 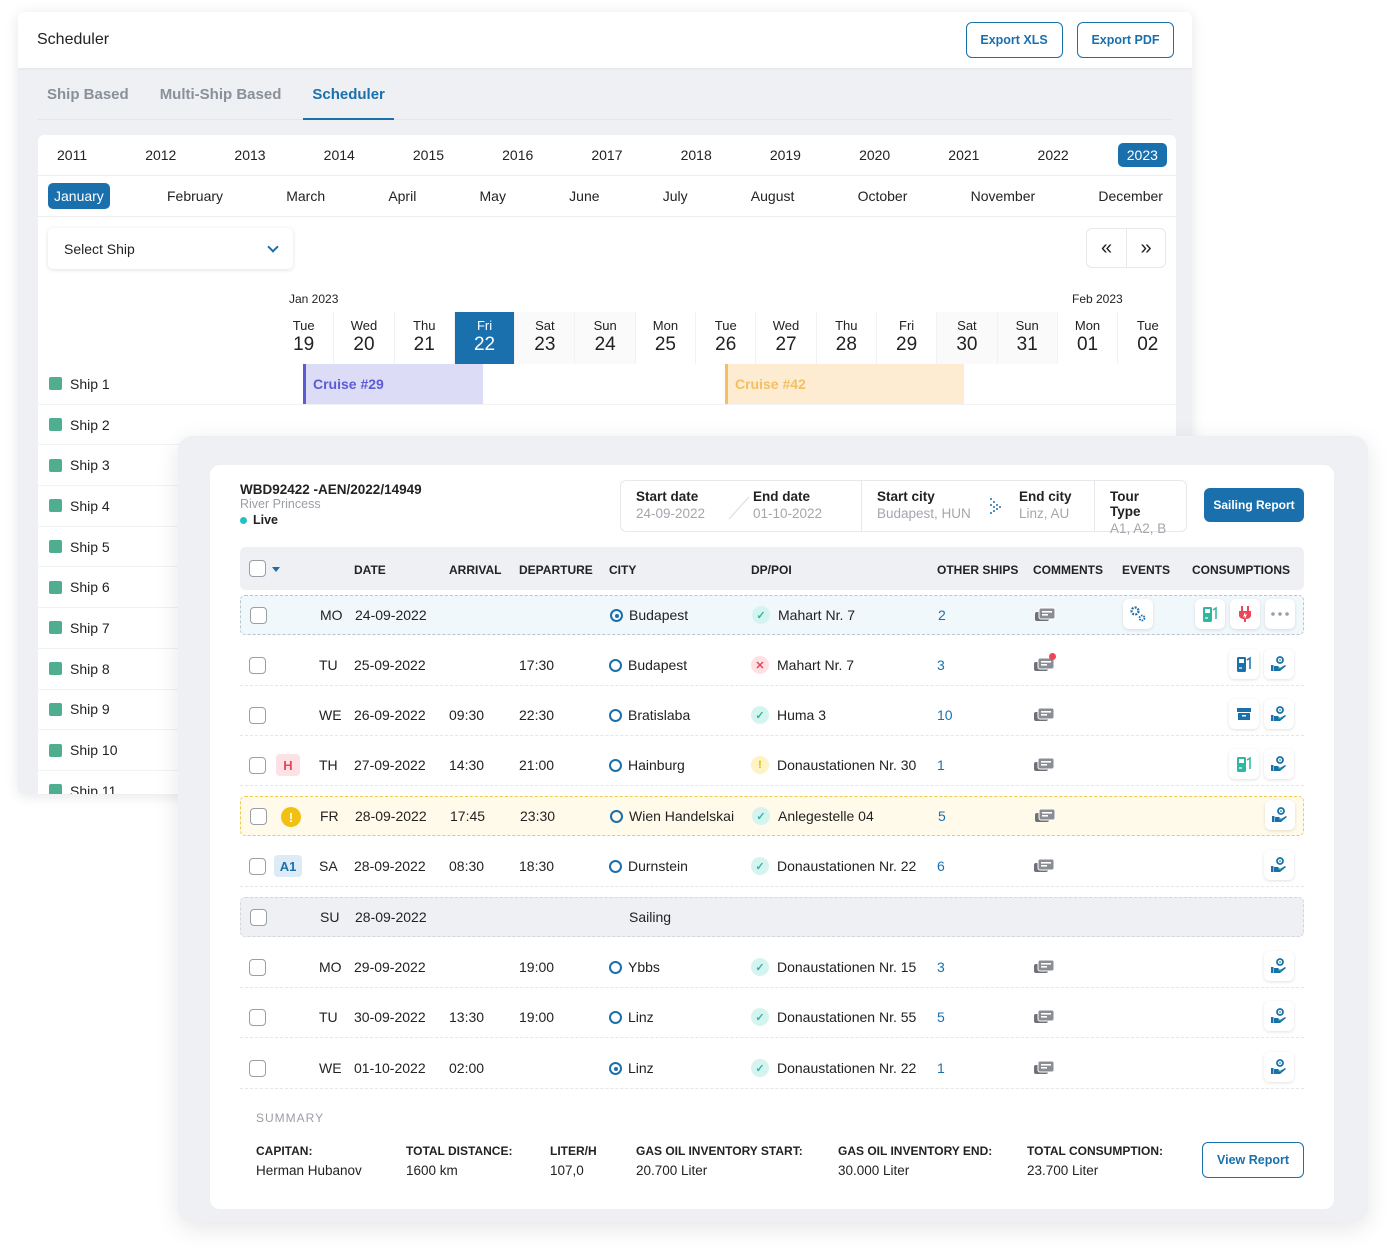 What do you see at coordinates (963, 155) in the screenshot?
I see `year-2021: 2021` at bounding box center [963, 155].